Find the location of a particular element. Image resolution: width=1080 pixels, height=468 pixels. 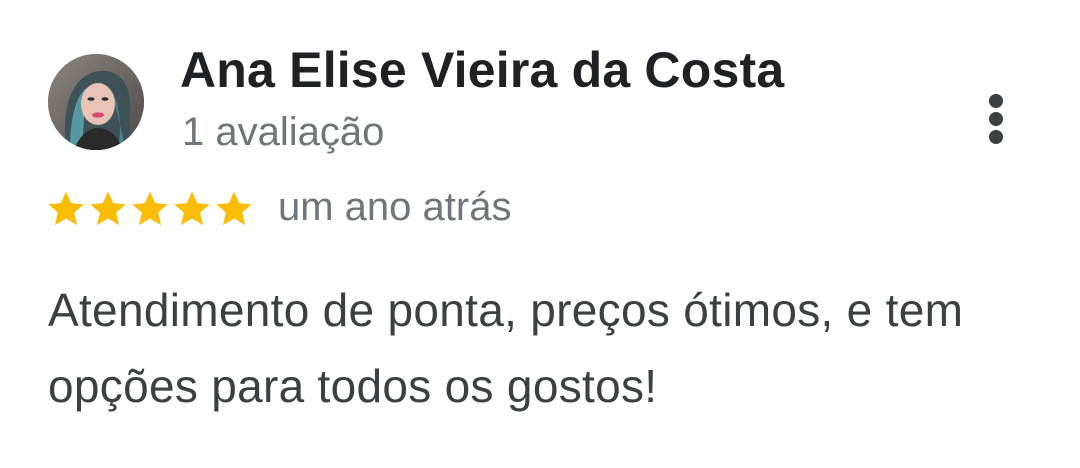

more-options-button is located at coordinates (996, 119).